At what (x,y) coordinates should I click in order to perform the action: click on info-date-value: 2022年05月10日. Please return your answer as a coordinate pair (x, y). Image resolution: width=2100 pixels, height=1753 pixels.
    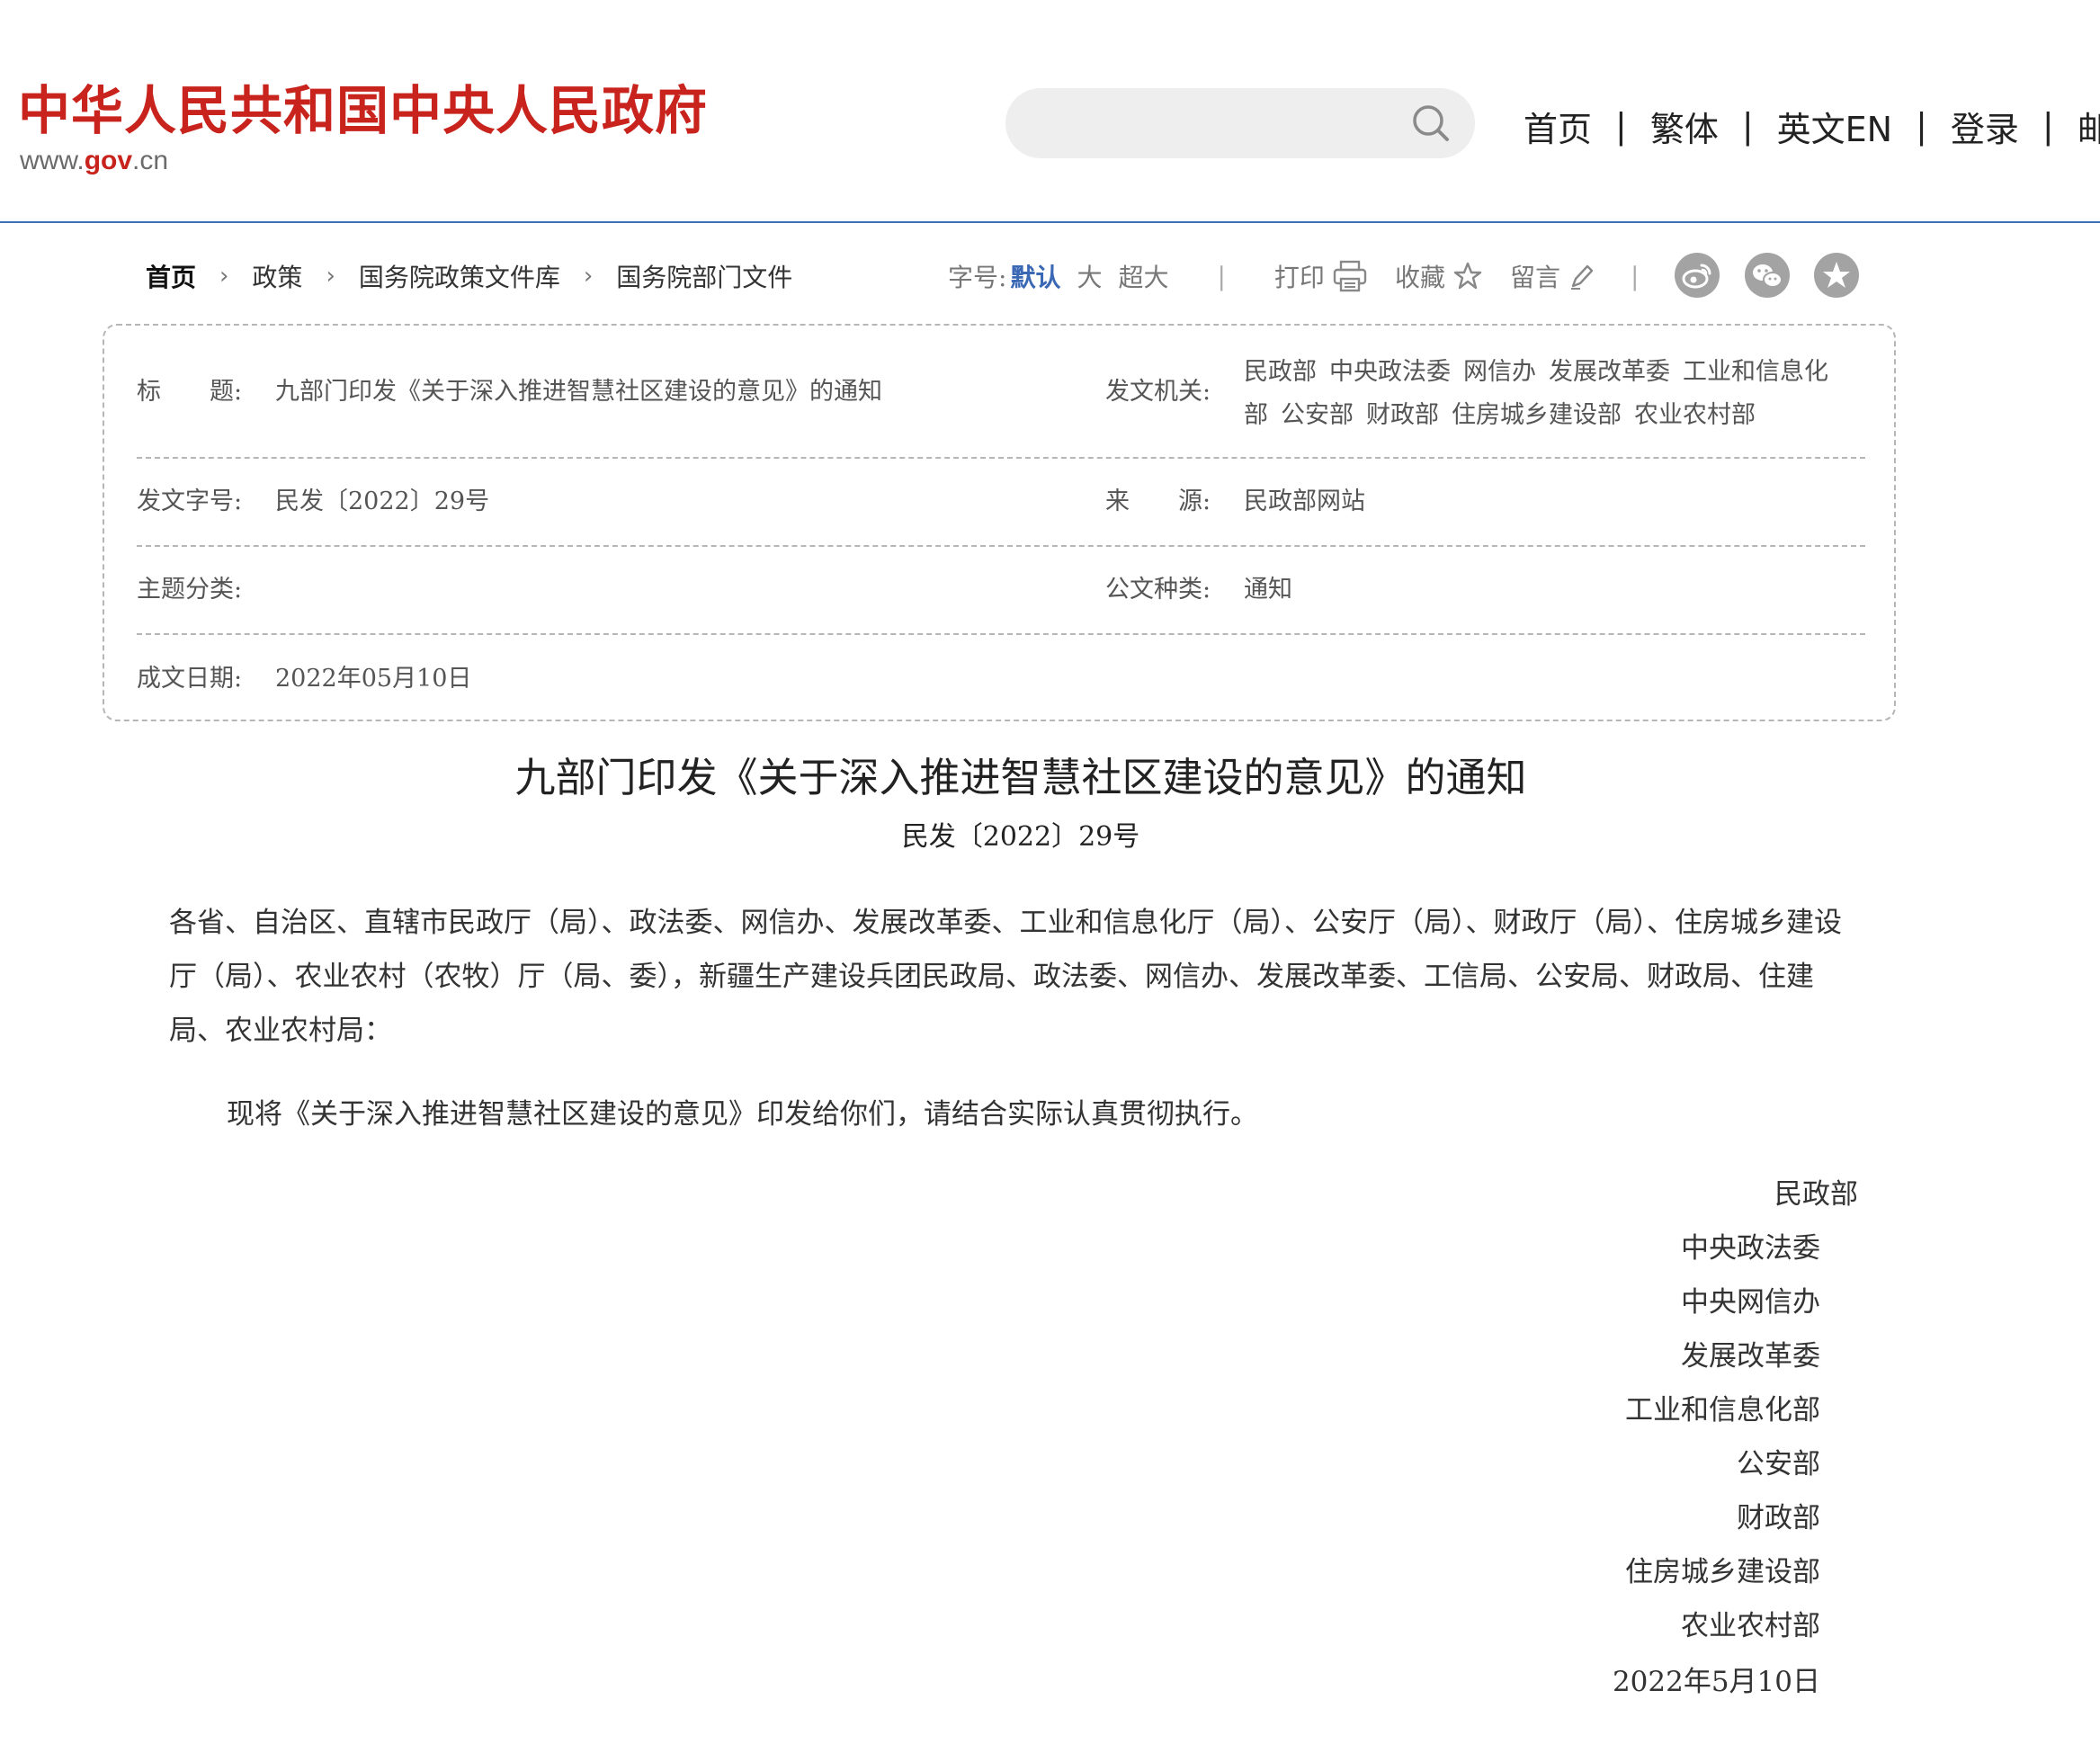
    Looking at the image, I should click on (373, 679).